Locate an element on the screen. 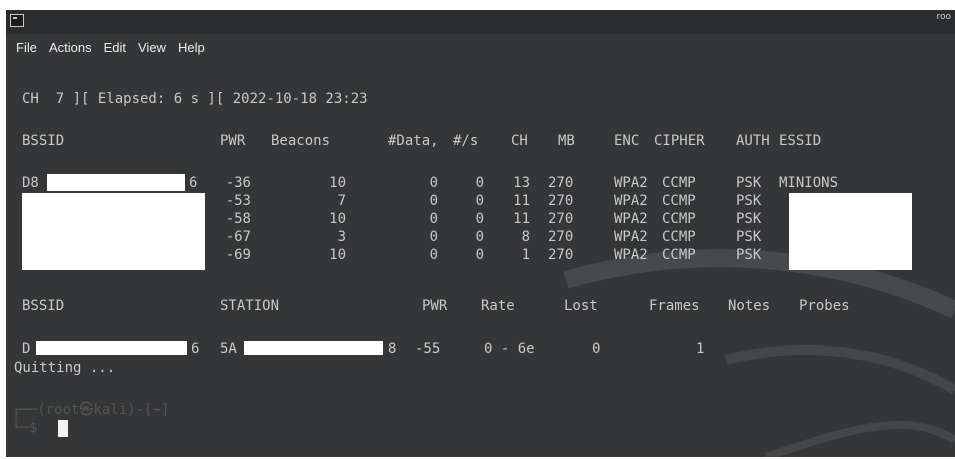 The image size is (955, 459). ap-row-0-bssid-start: D8 is located at coordinates (30, 183).